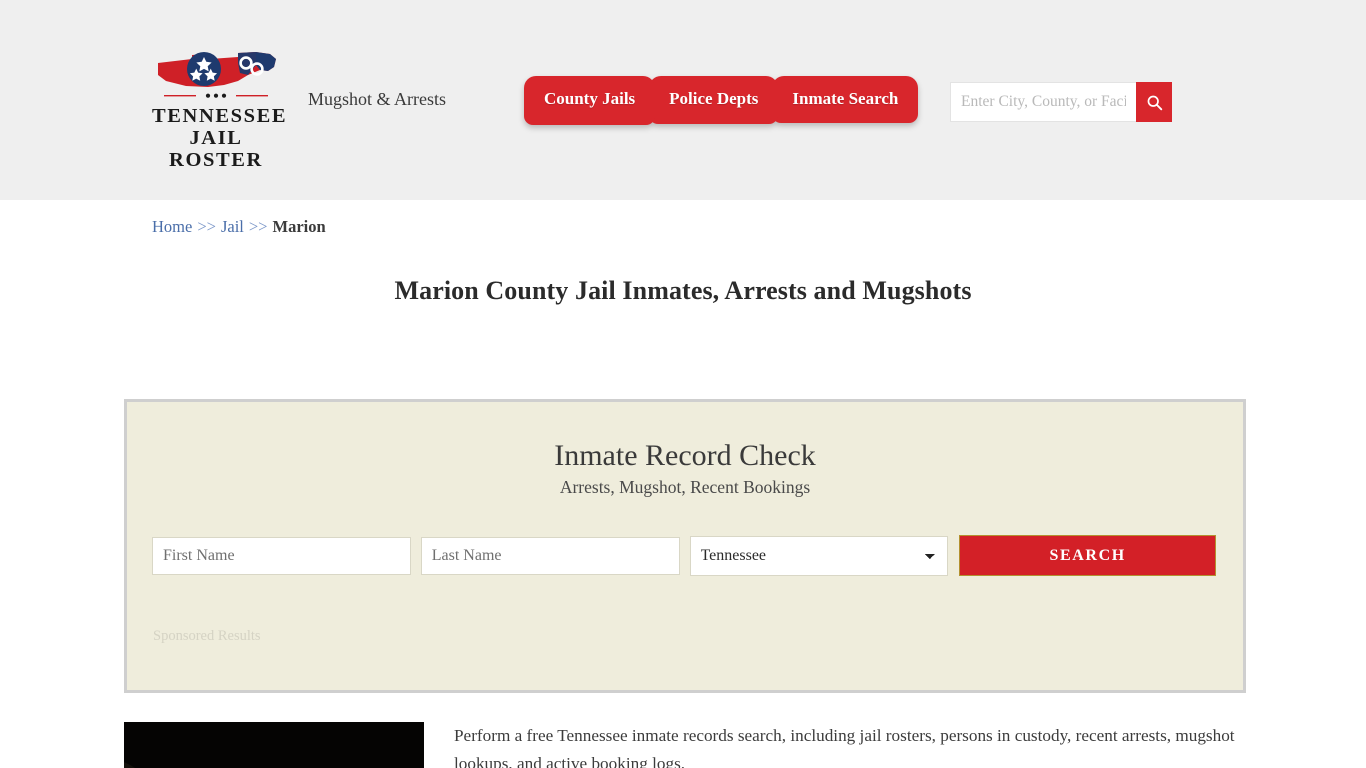  Describe the element at coordinates (216, 149) in the screenshot. I see `logo-line-2: JAIL ROSTER` at that location.